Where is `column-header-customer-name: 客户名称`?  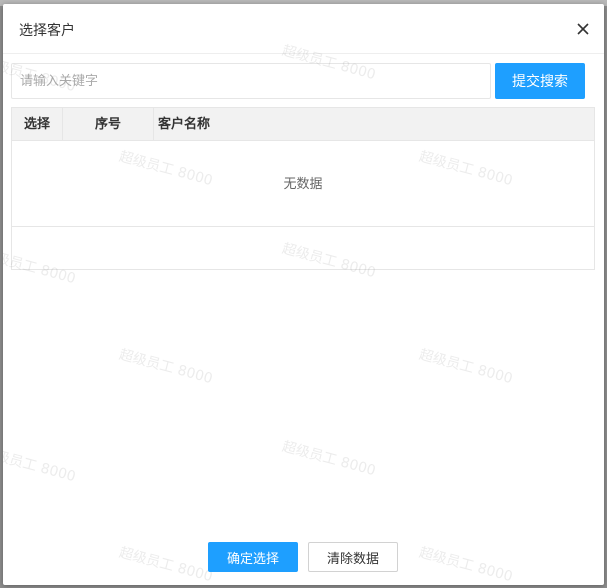 column-header-customer-name: 客户名称 is located at coordinates (184, 124).